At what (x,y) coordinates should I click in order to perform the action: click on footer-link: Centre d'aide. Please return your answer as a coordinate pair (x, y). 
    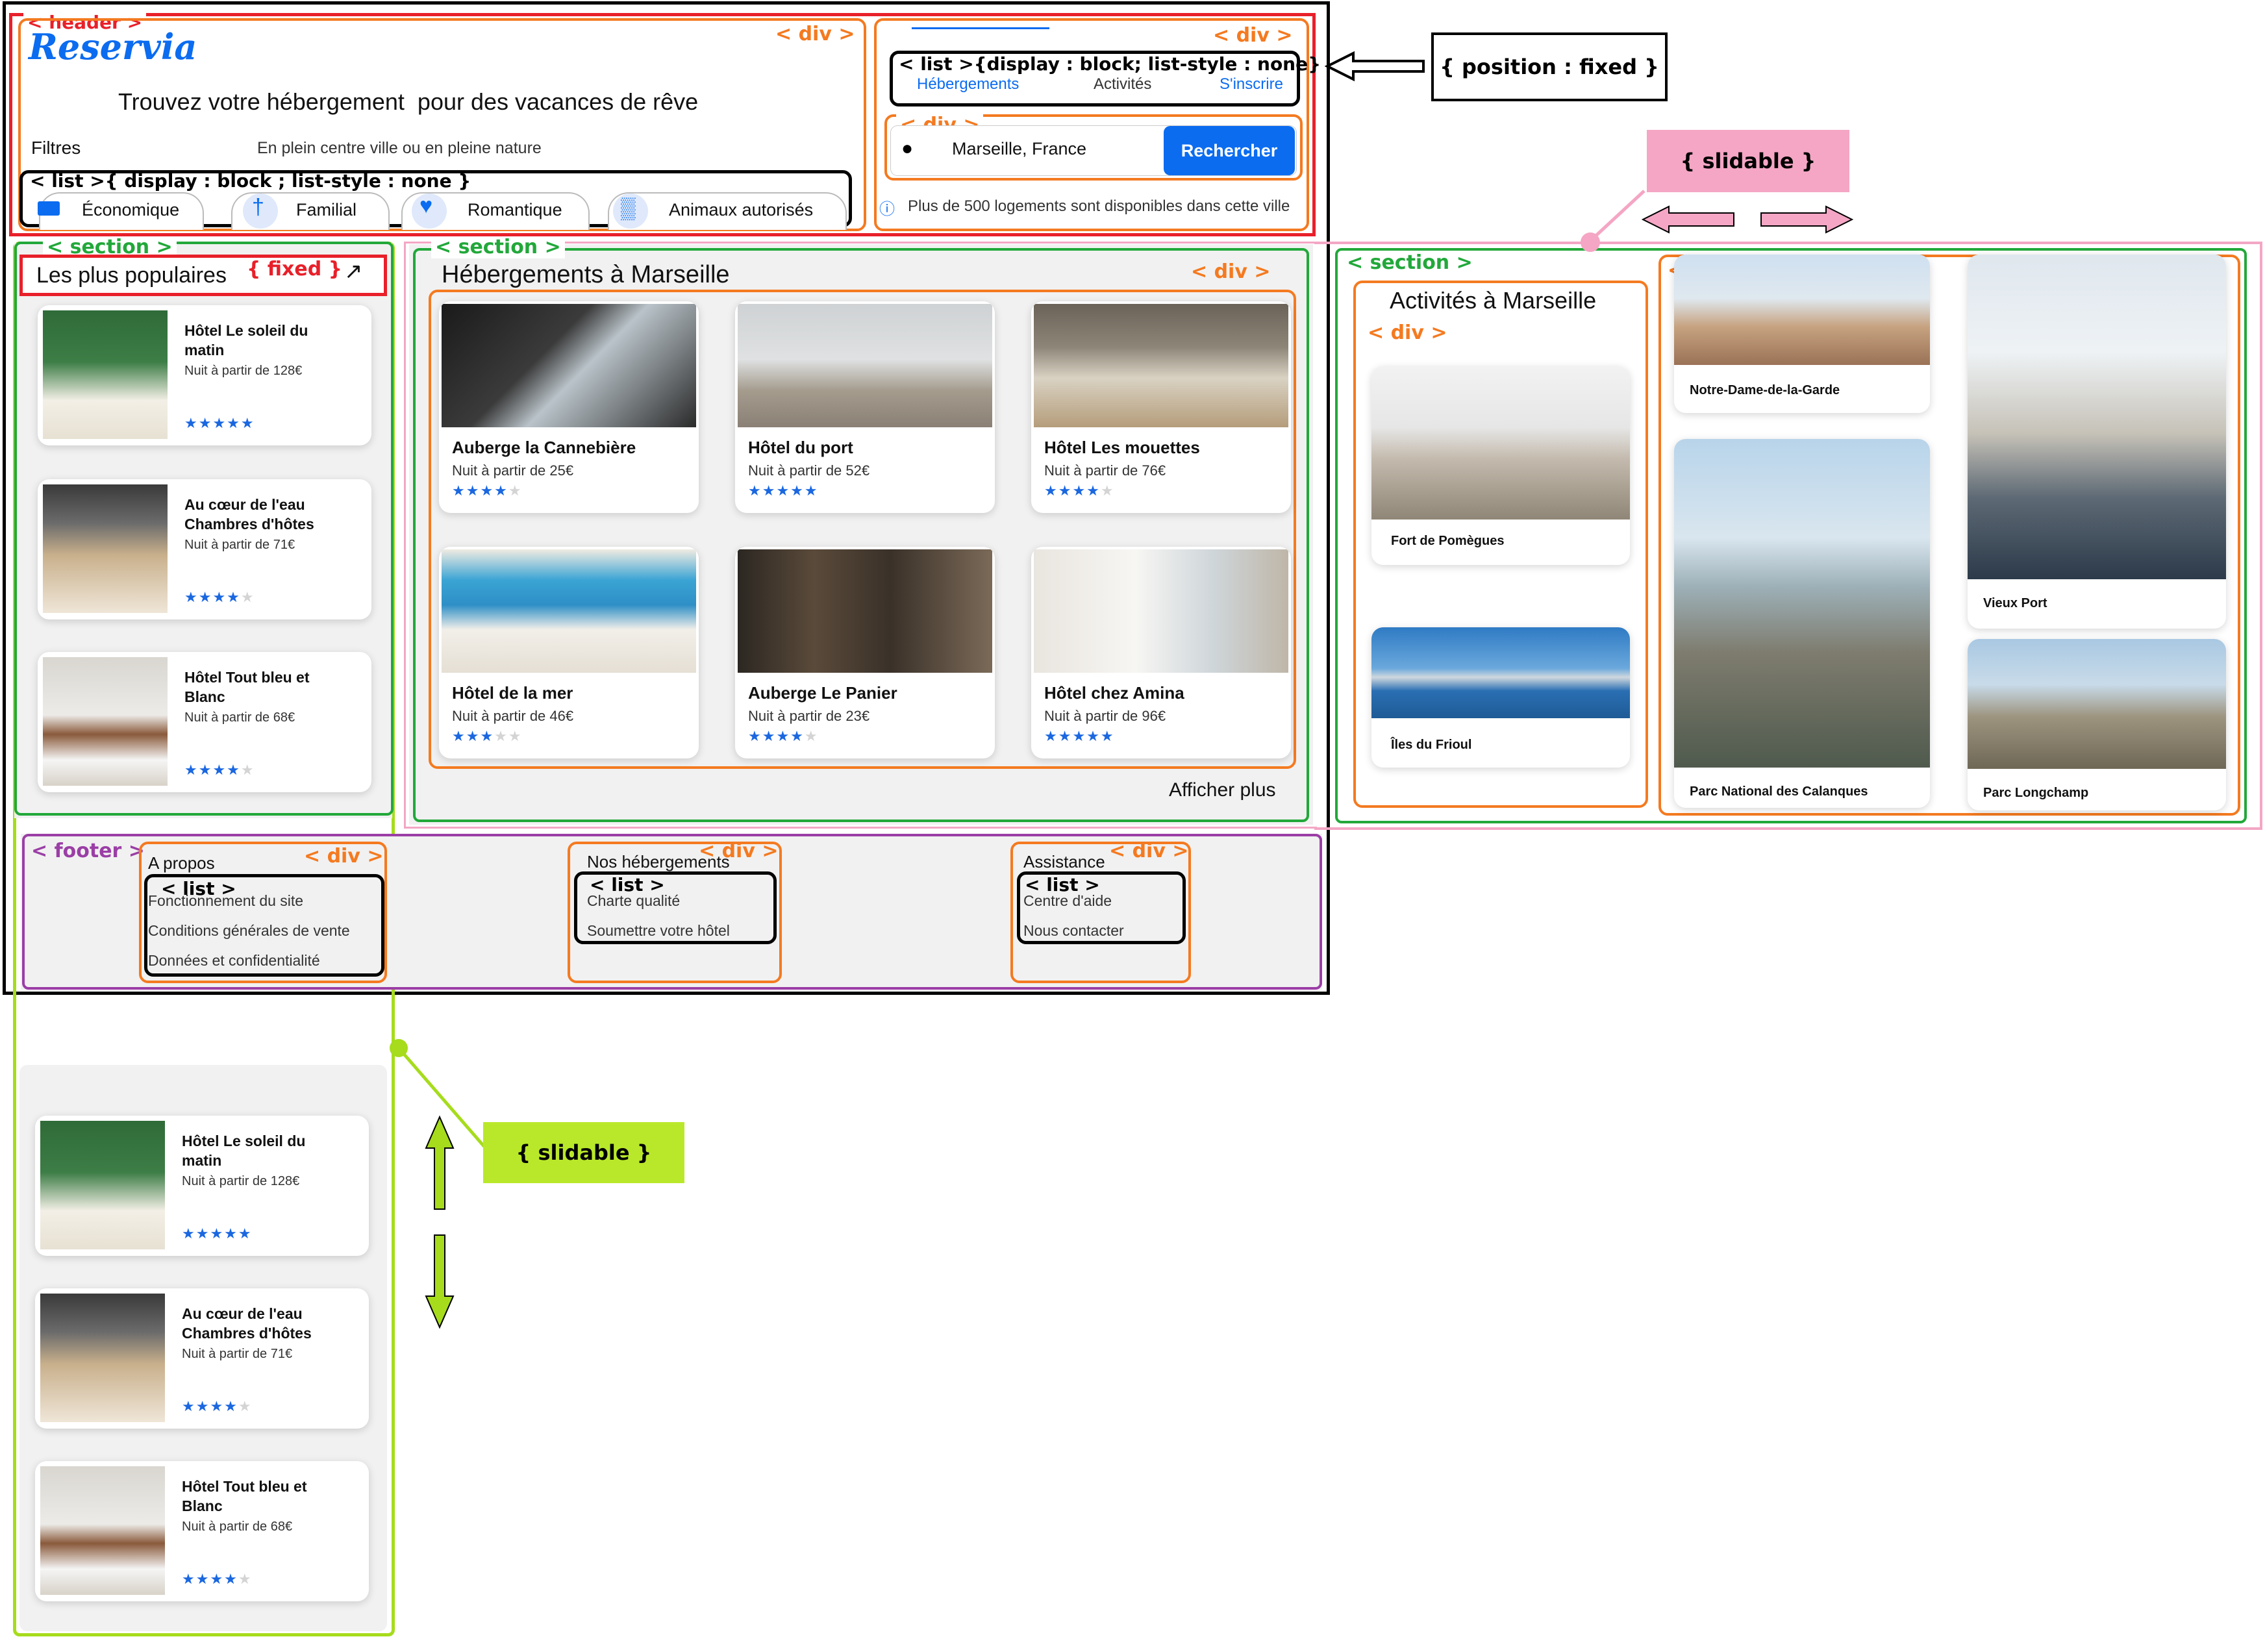
    Looking at the image, I should click on (1067, 901).